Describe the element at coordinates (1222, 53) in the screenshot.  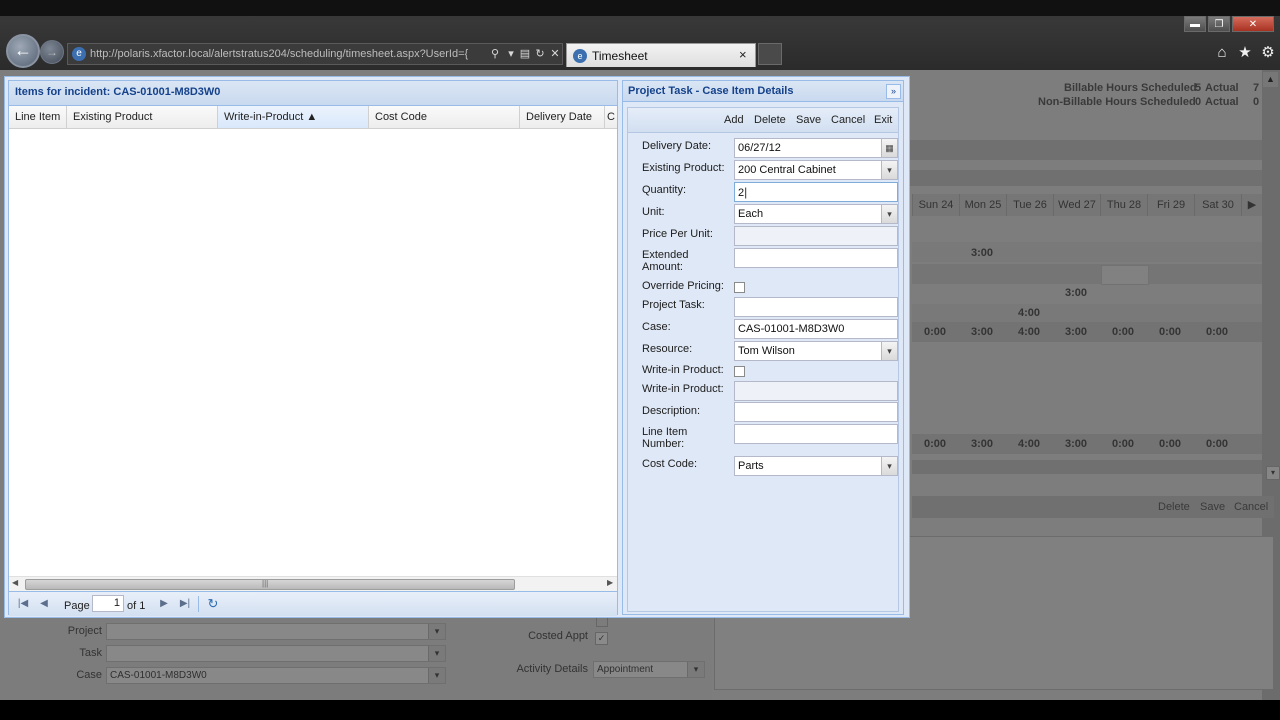
I see `home-icon: ⌂` at that location.